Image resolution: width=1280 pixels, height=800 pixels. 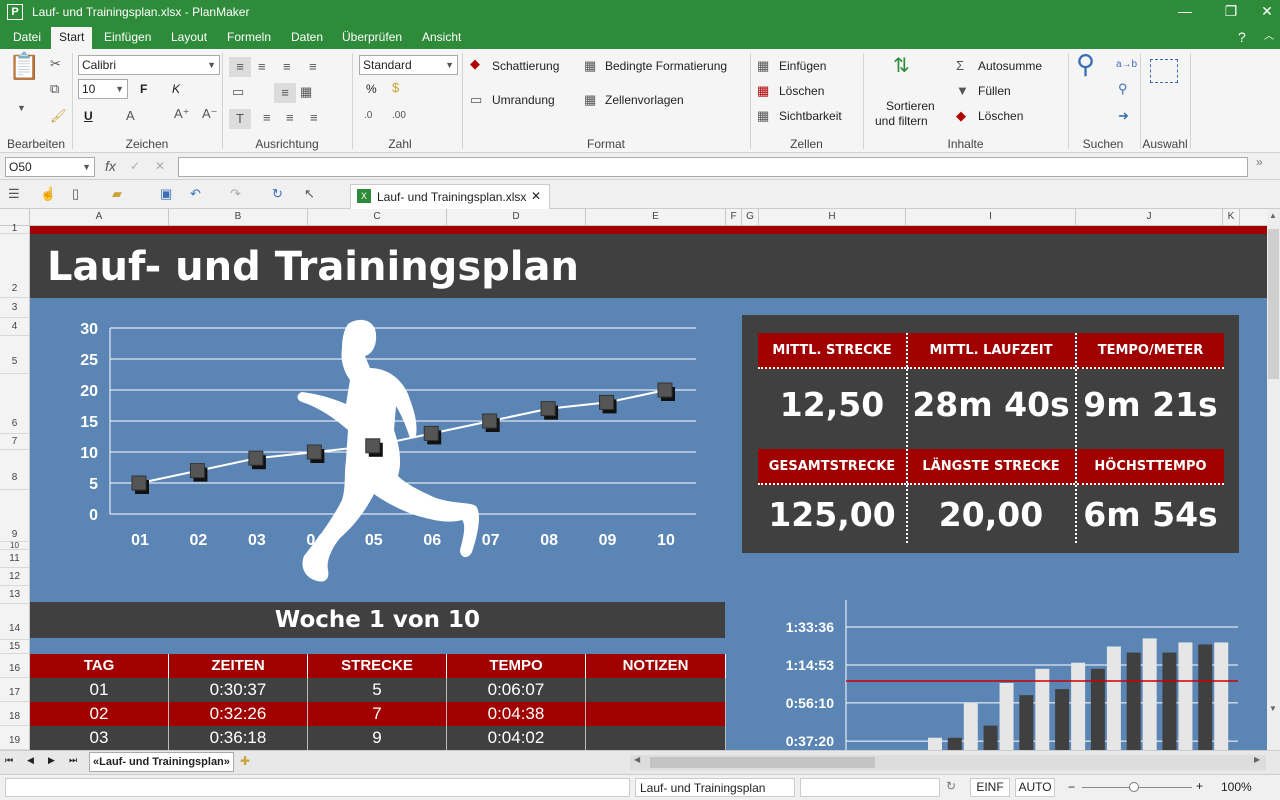 I want to click on redo-icon: ↷, so click(x=235, y=194).